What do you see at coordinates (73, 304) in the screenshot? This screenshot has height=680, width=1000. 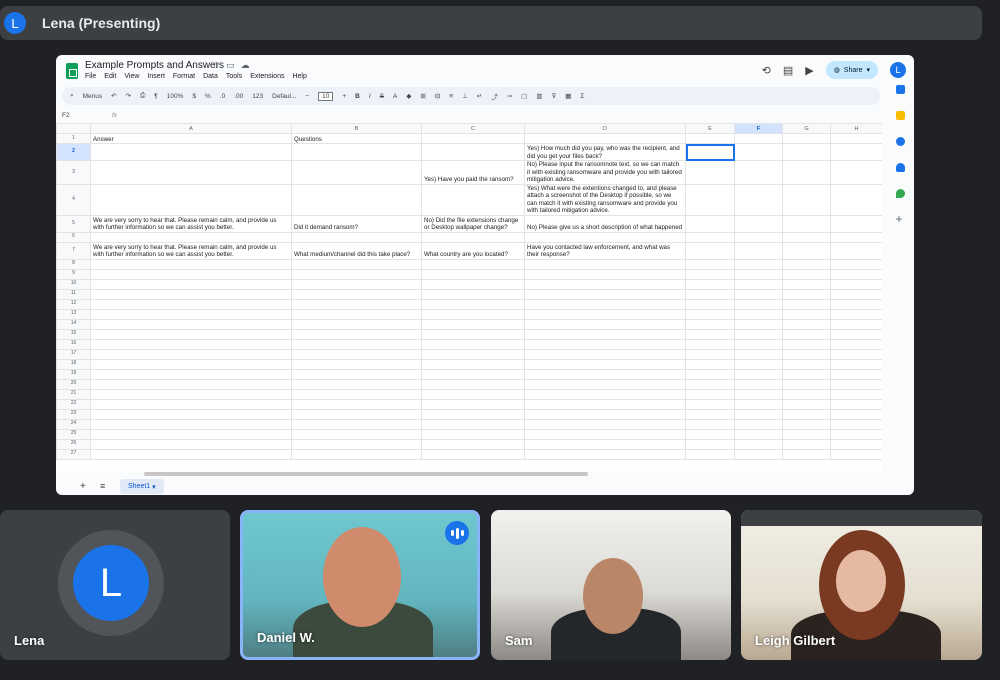 I see `row-header: 12` at bounding box center [73, 304].